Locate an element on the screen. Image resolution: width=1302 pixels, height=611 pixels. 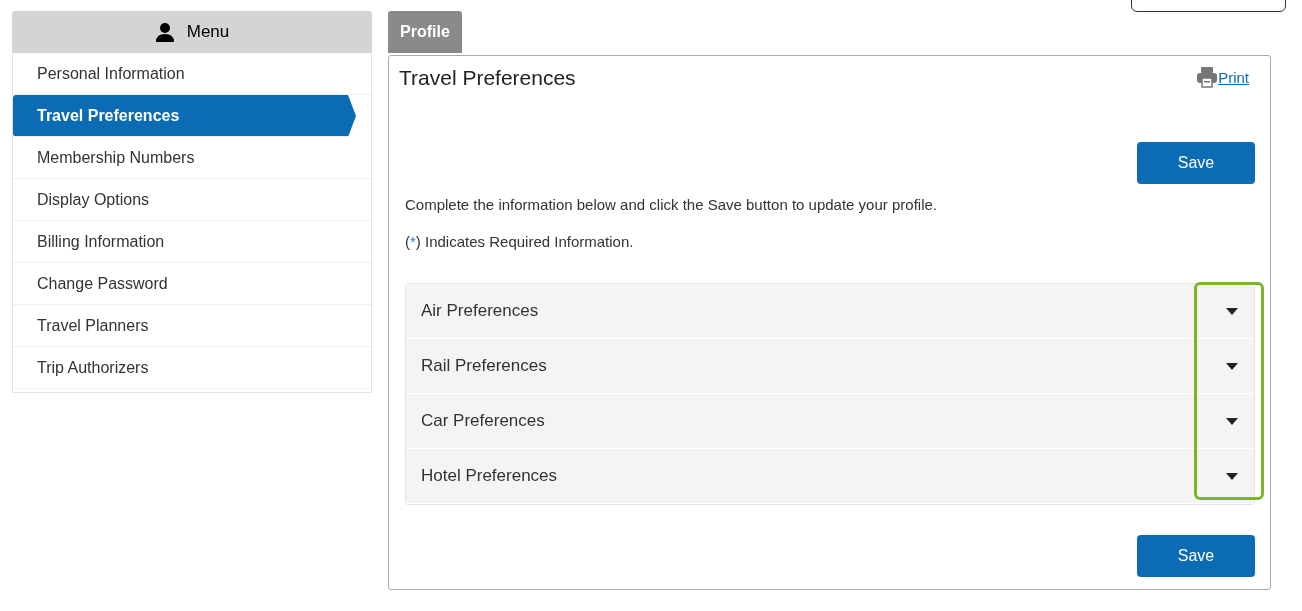
print-link: Print is located at coordinates (1222, 77).